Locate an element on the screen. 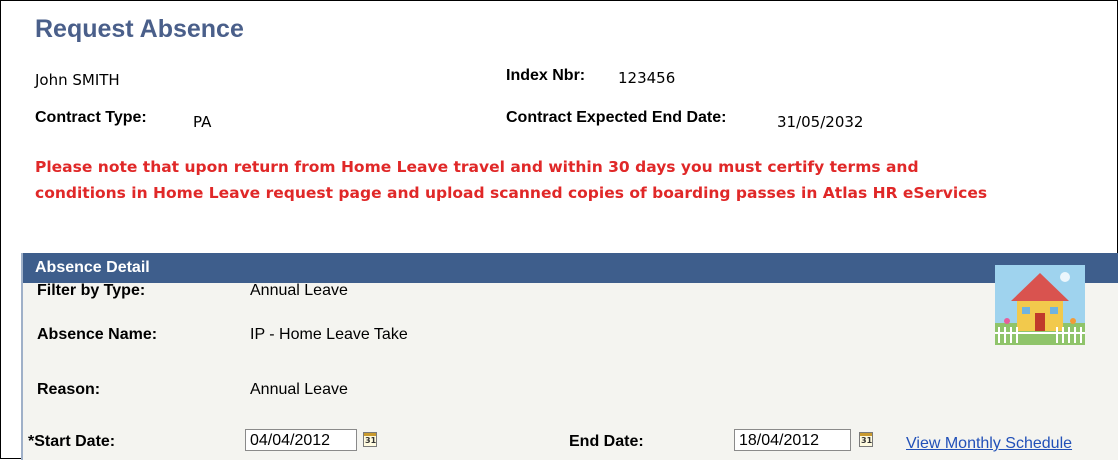 This screenshot has width=1118, height=460. house-illustration-icon is located at coordinates (1040, 305).